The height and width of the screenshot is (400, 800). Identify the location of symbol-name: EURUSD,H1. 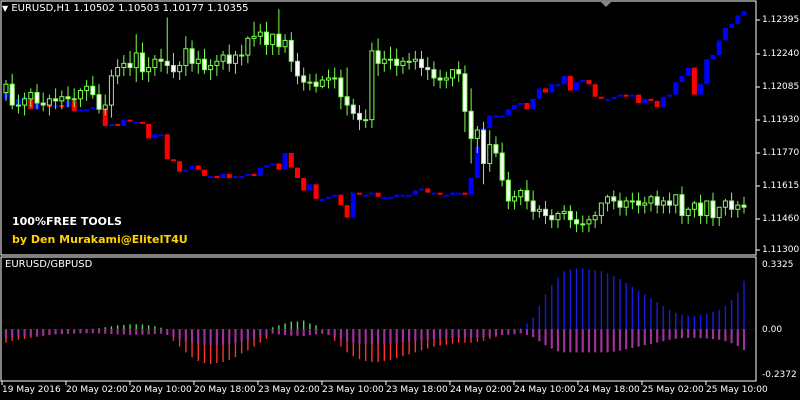
(41, 8).